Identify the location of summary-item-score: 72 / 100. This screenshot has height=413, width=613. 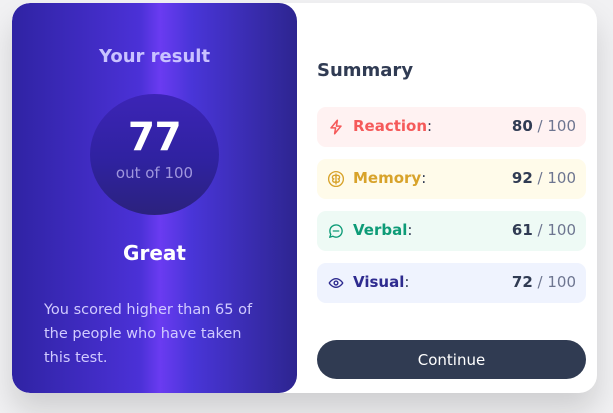
(544, 282).